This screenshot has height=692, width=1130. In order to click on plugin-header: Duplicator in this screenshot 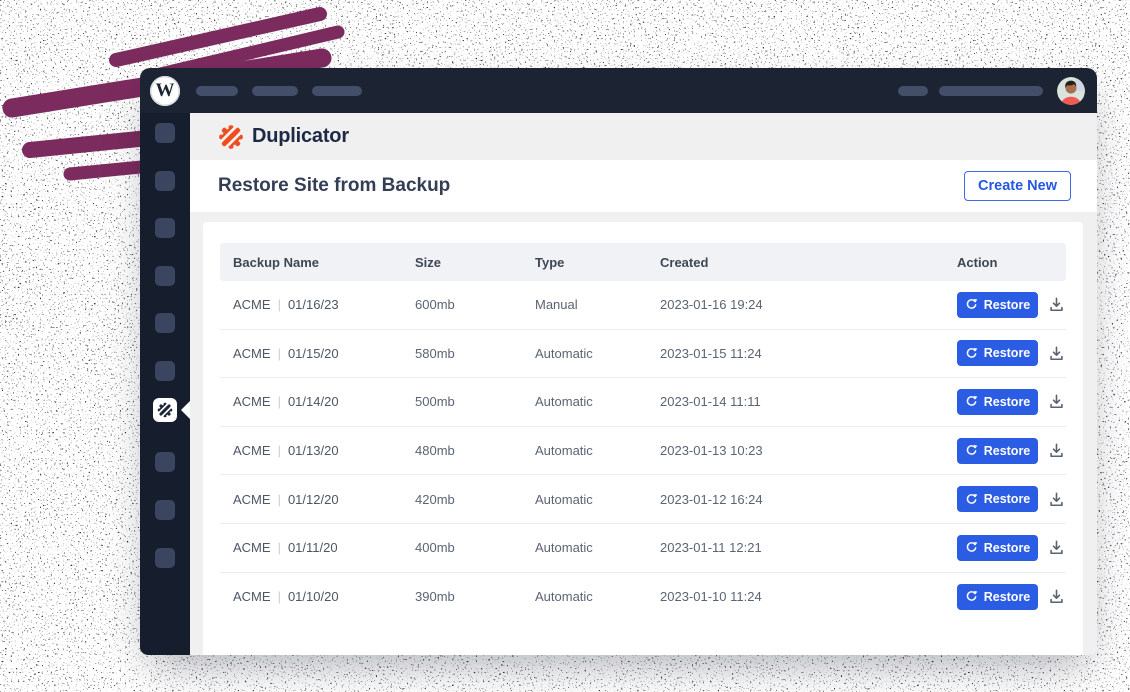, I will do `click(643, 136)`.